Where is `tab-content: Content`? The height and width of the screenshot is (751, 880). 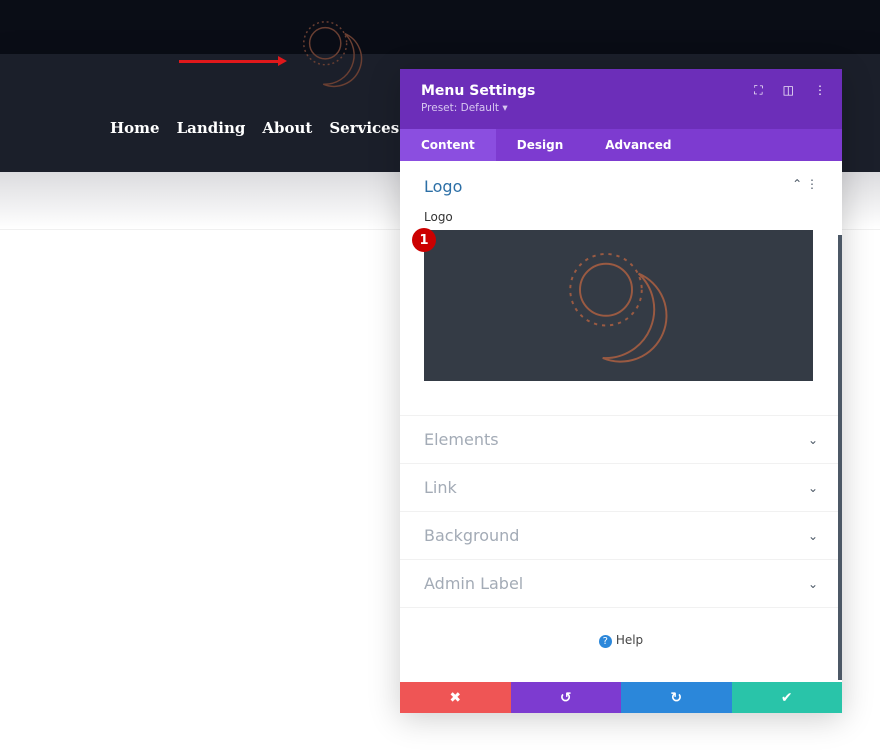
tab-content: Content is located at coordinates (448, 145).